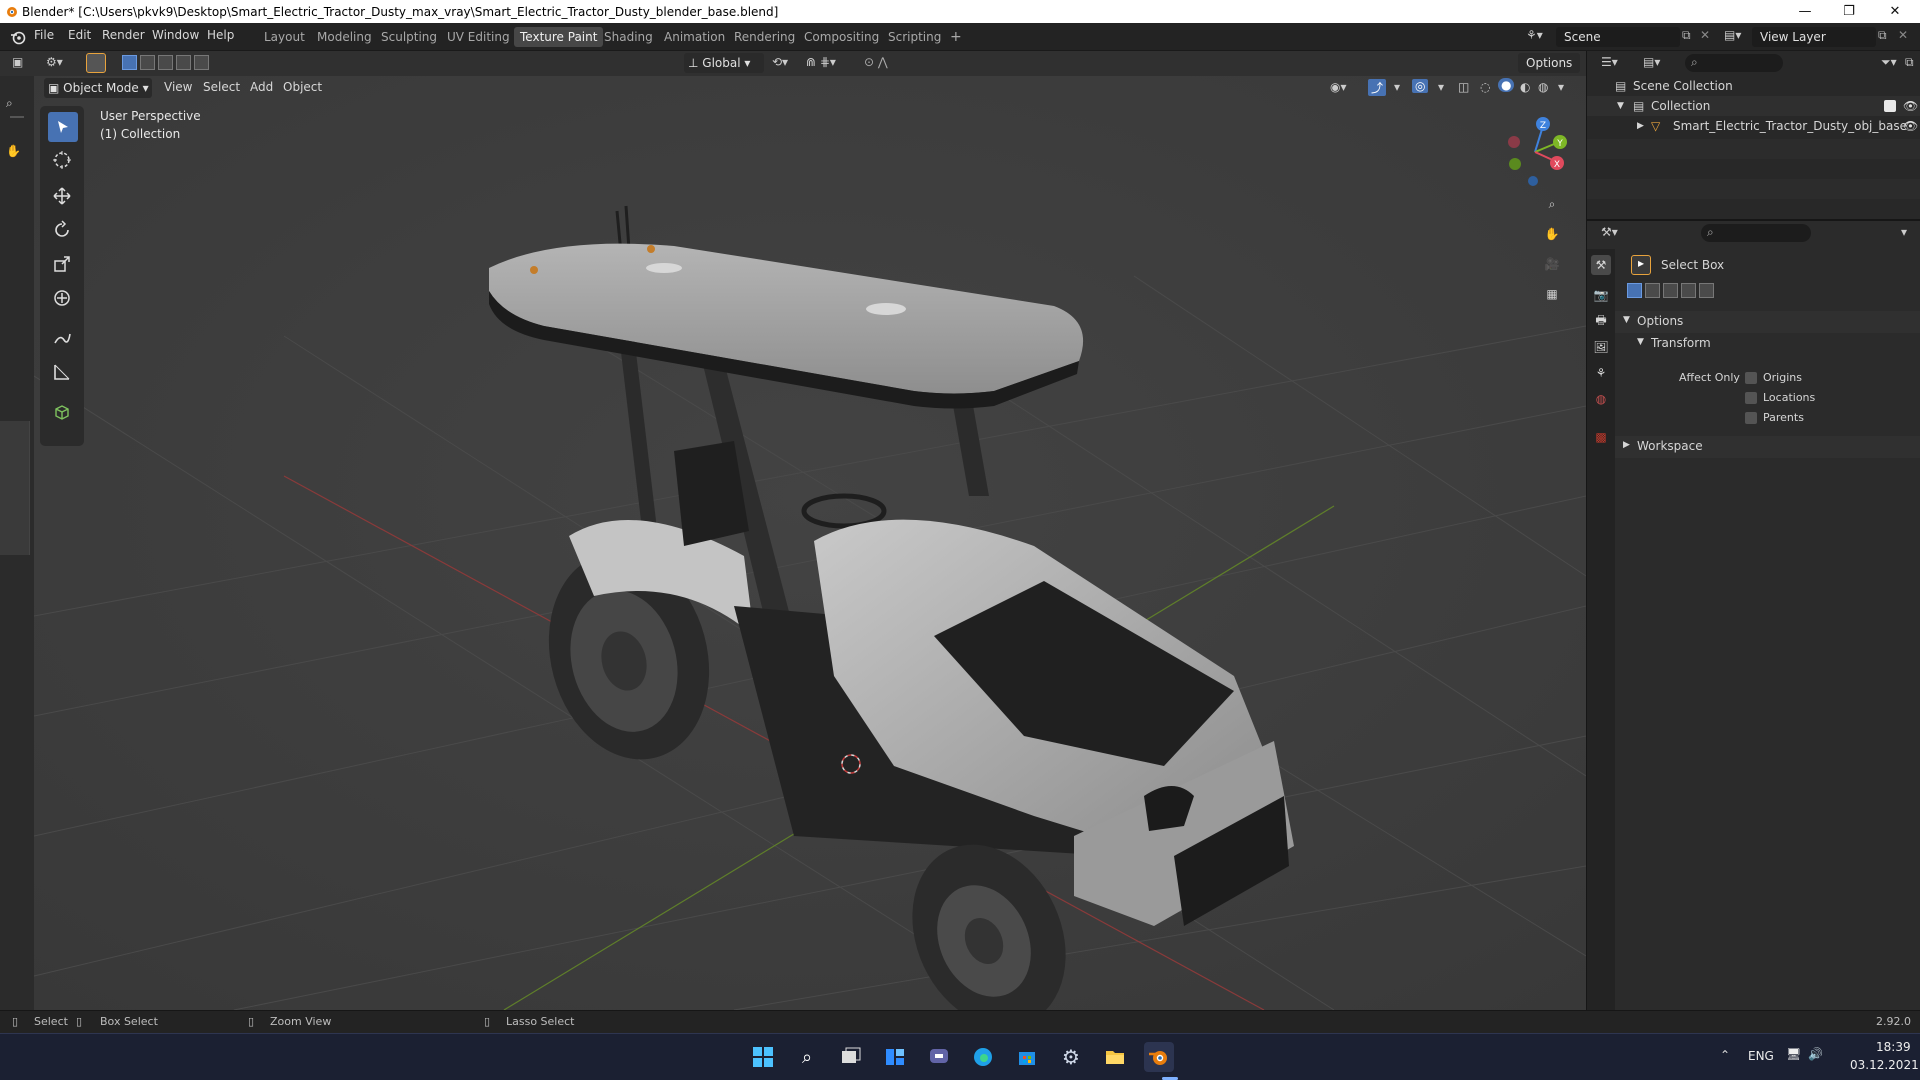  I want to click on invert-selection-icon, so click(183, 62).